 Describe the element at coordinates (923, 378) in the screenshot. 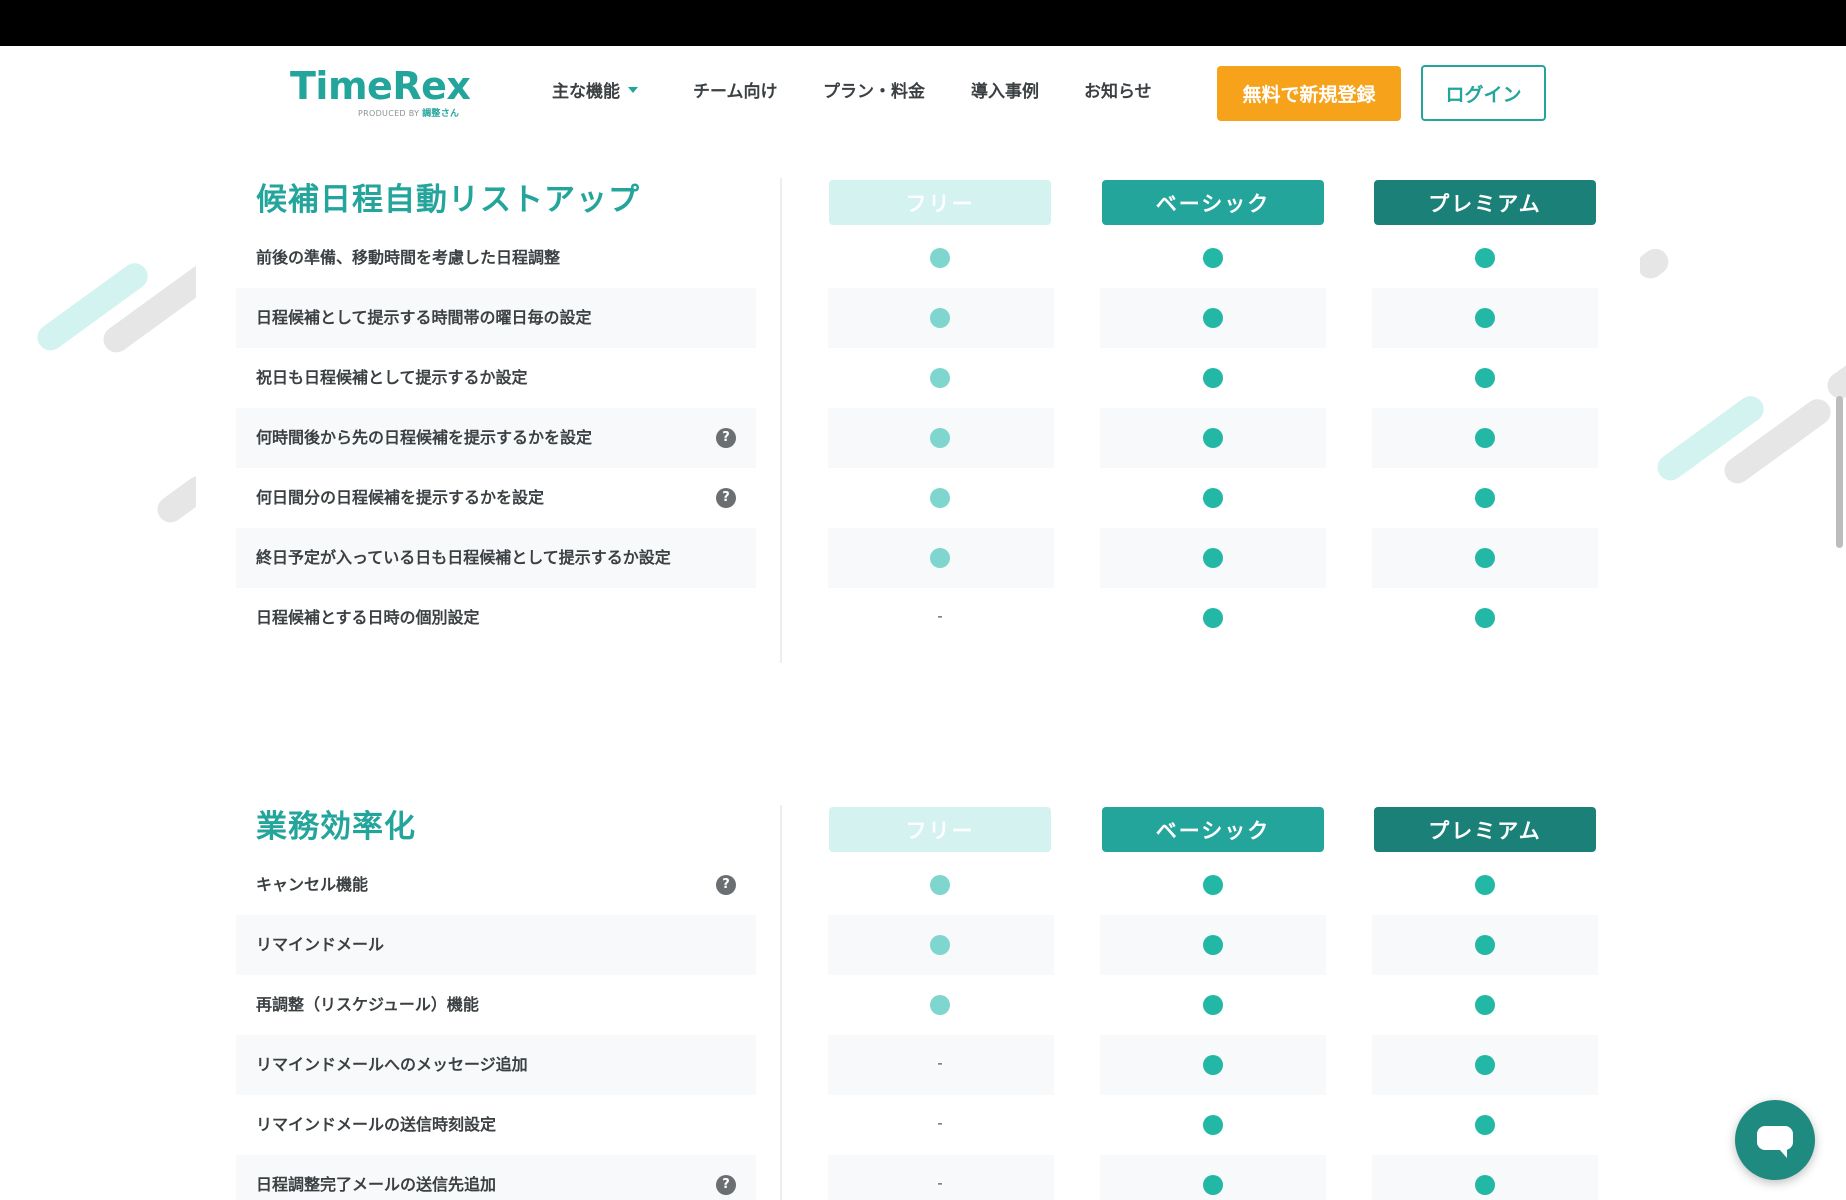

I see `table-row: 祝日も日程候補として提示するか設定` at that location.